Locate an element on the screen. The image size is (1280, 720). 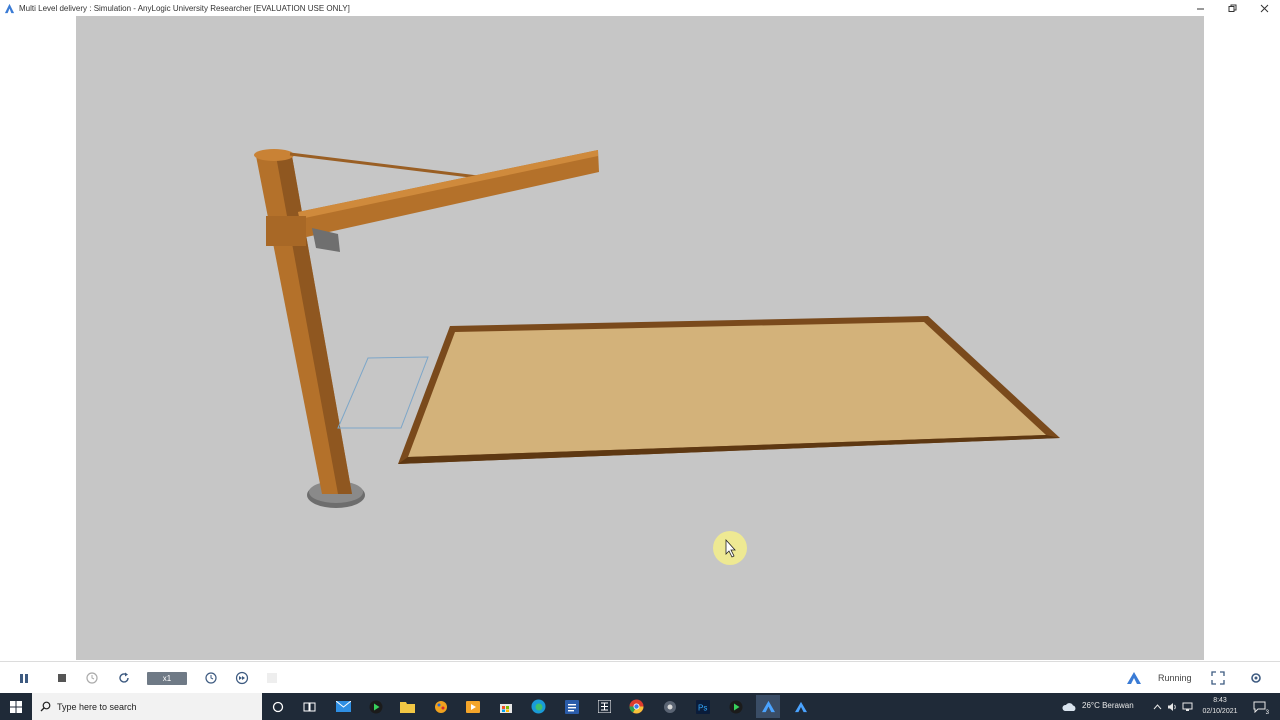
taskbar-file-explorer is located at coordinates (407, 706).